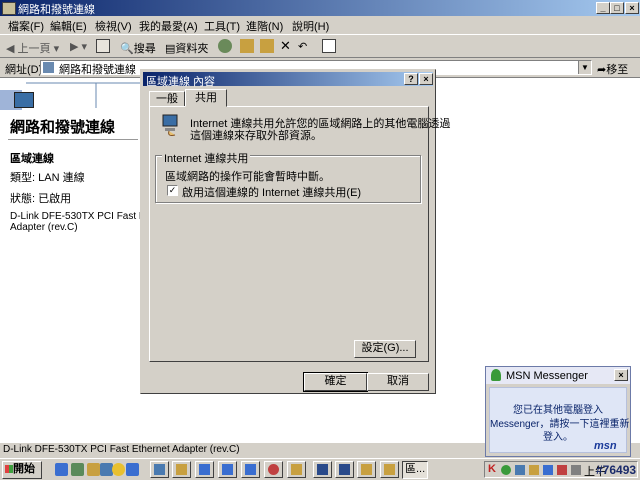 This screenshot has height=480, width=640. What do you see at coordinates (63, 127) in the screenshot?
I see `page-title: 網路和撥號連線` at bounding box center [63, 127].